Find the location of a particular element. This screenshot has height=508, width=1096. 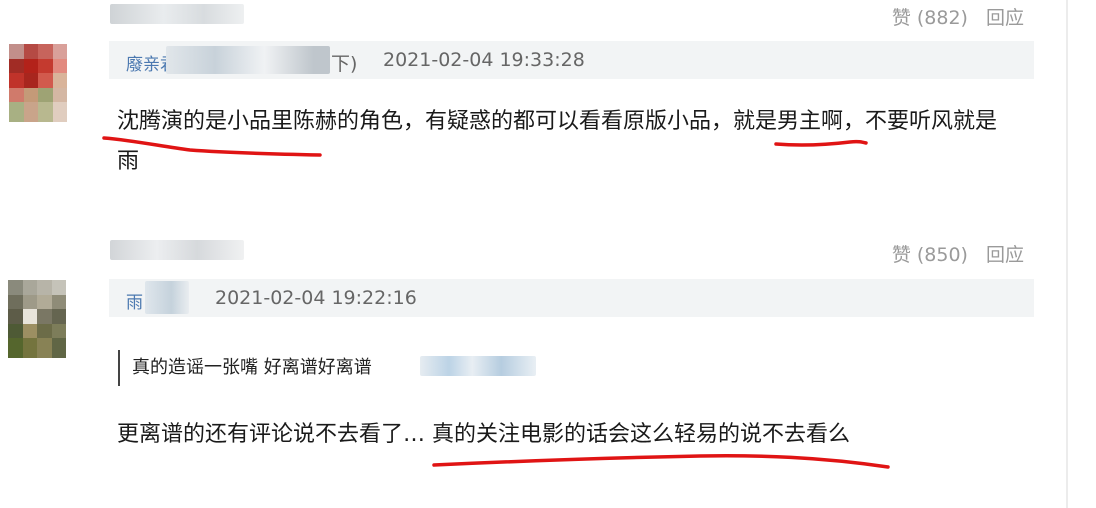

comment-actions: 赞 (850) 回应 is located at coordinates (958, 253).